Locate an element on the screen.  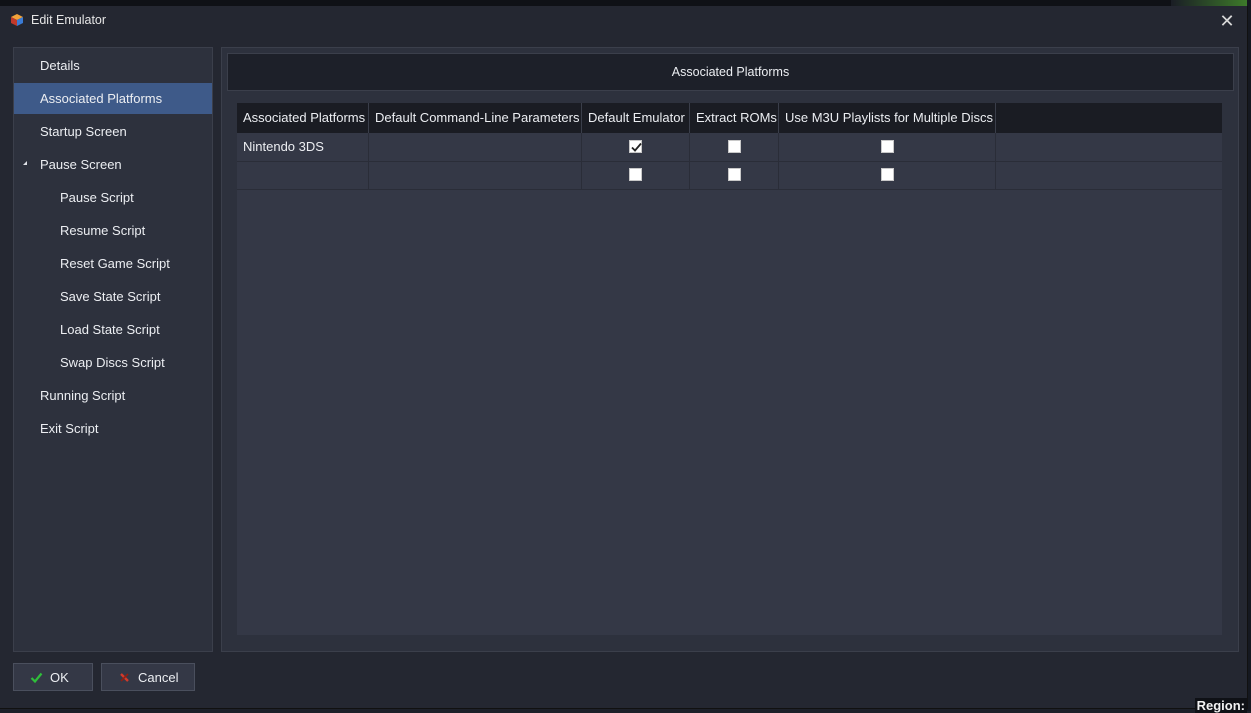
check-icon is located at coordinates (636, 147).